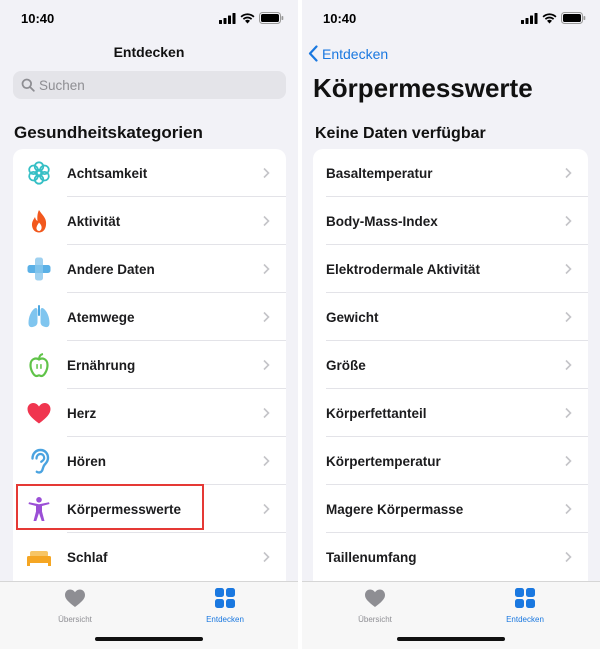  I want to click on section-title-categories: Gesundheitskategorien, so click(108, 132).